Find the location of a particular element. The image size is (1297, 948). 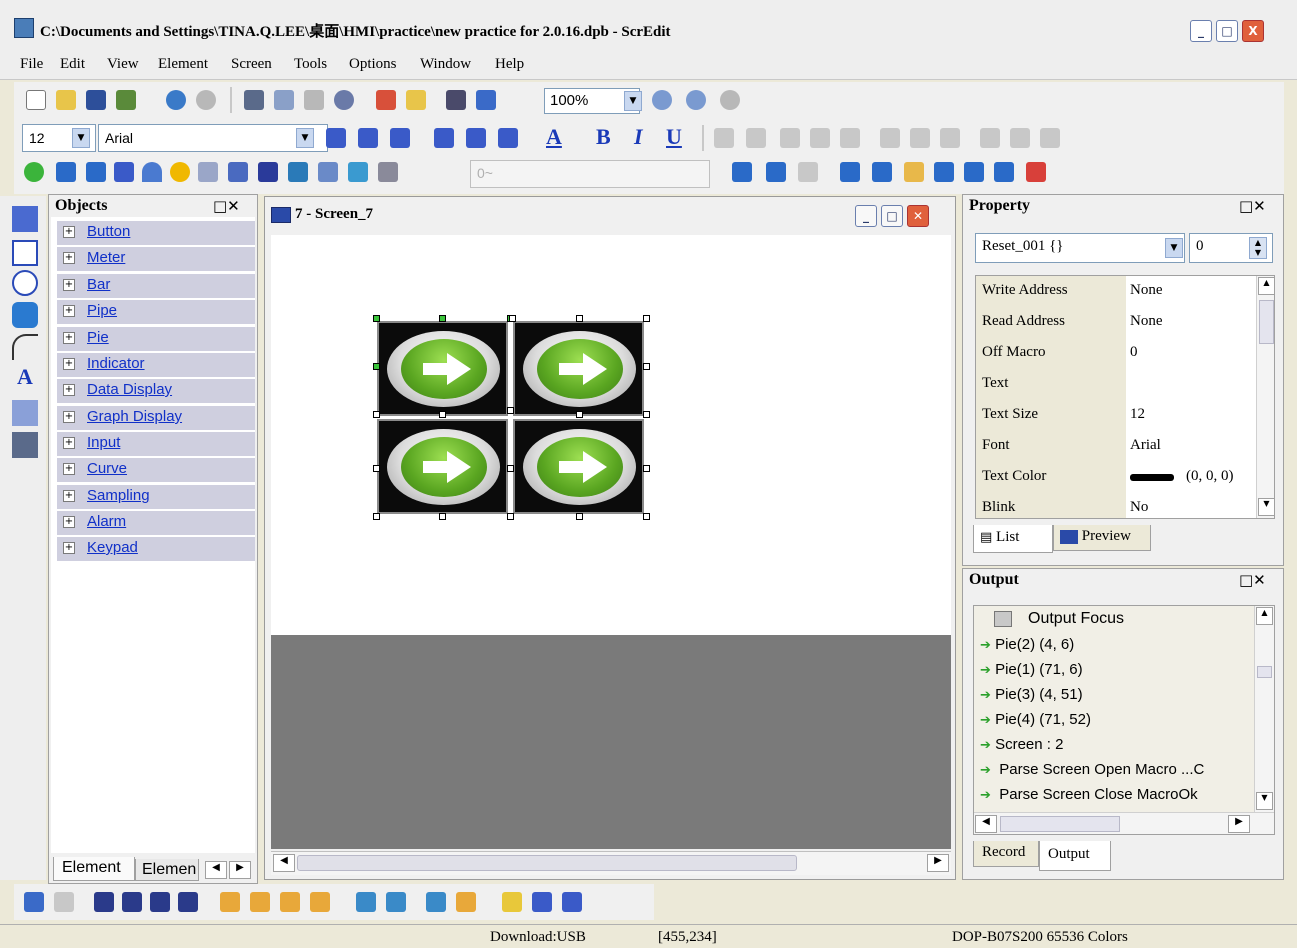

download-icon is located at coordinates (386, 100).